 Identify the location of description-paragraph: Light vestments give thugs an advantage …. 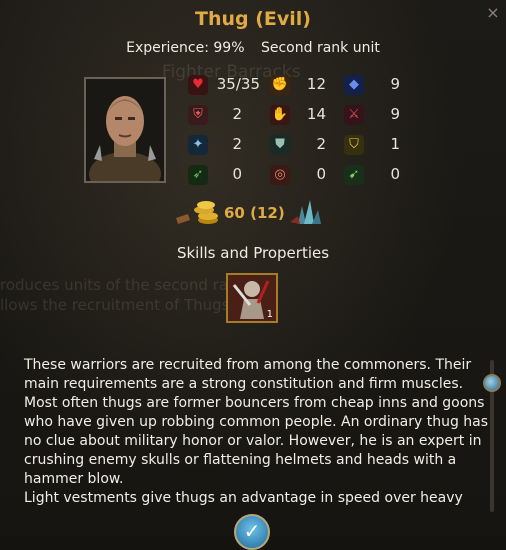
(243, 498).